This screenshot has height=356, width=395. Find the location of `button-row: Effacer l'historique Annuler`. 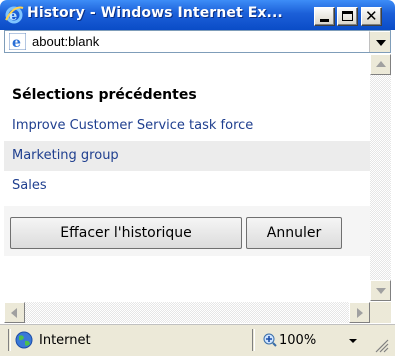

button-row: Effacer l'historique Annuler is located at coordinates (187, 231).